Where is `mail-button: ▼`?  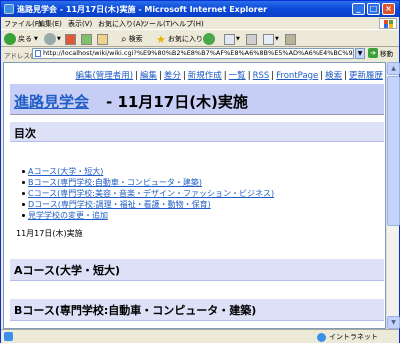 mail-button: ▼ is located at coordinates (232, 39).